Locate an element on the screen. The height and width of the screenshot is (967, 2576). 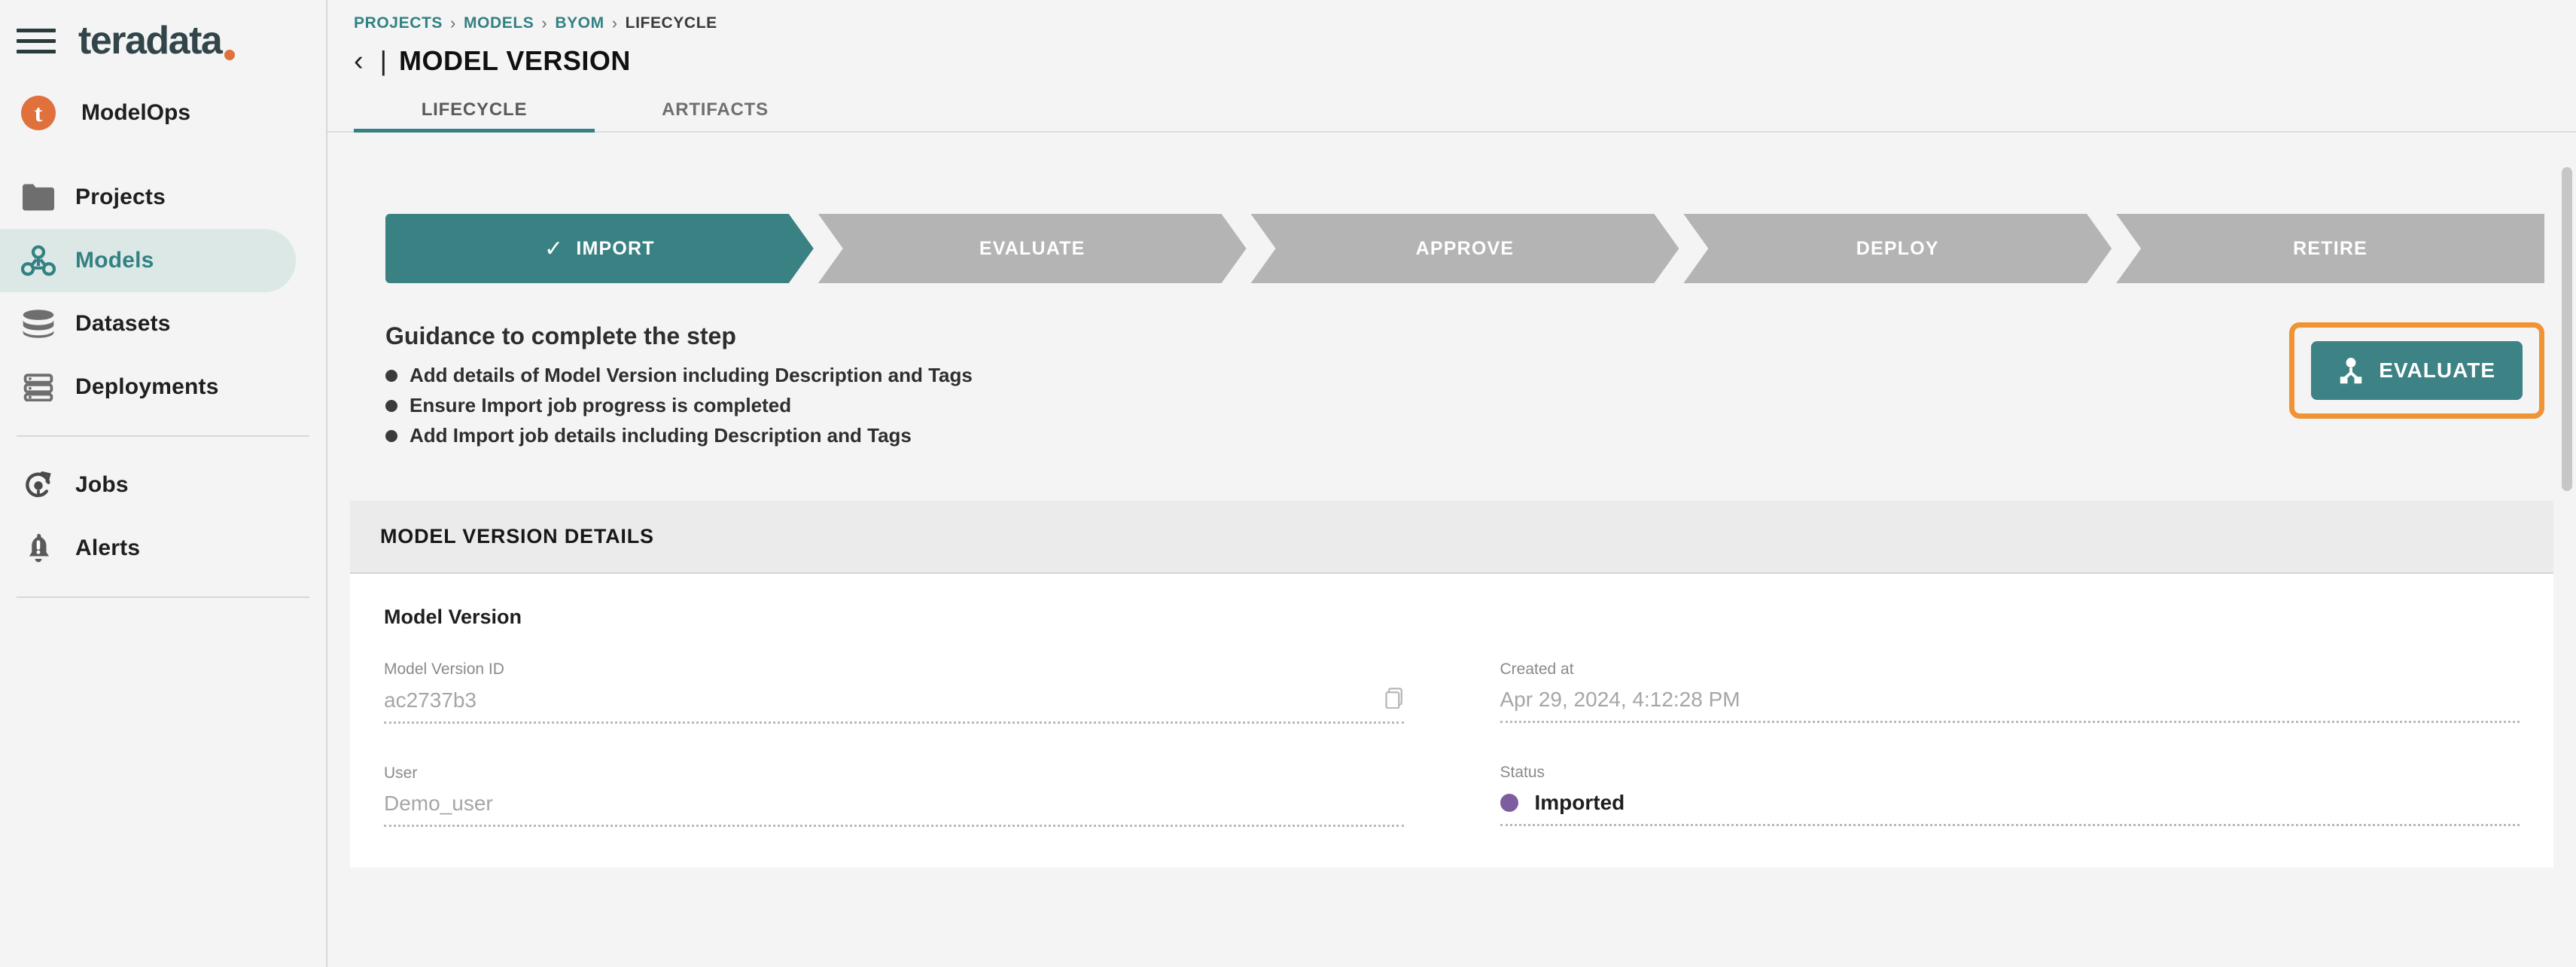
teradata-logo-dot is located at coordinates (230, 55).